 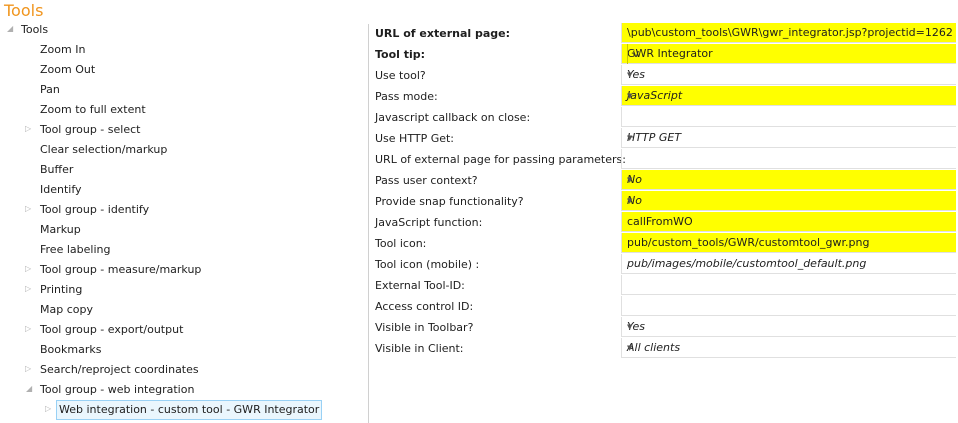 I want to click on property-row: Javascript callback on close:, so click(x=663, y=117).